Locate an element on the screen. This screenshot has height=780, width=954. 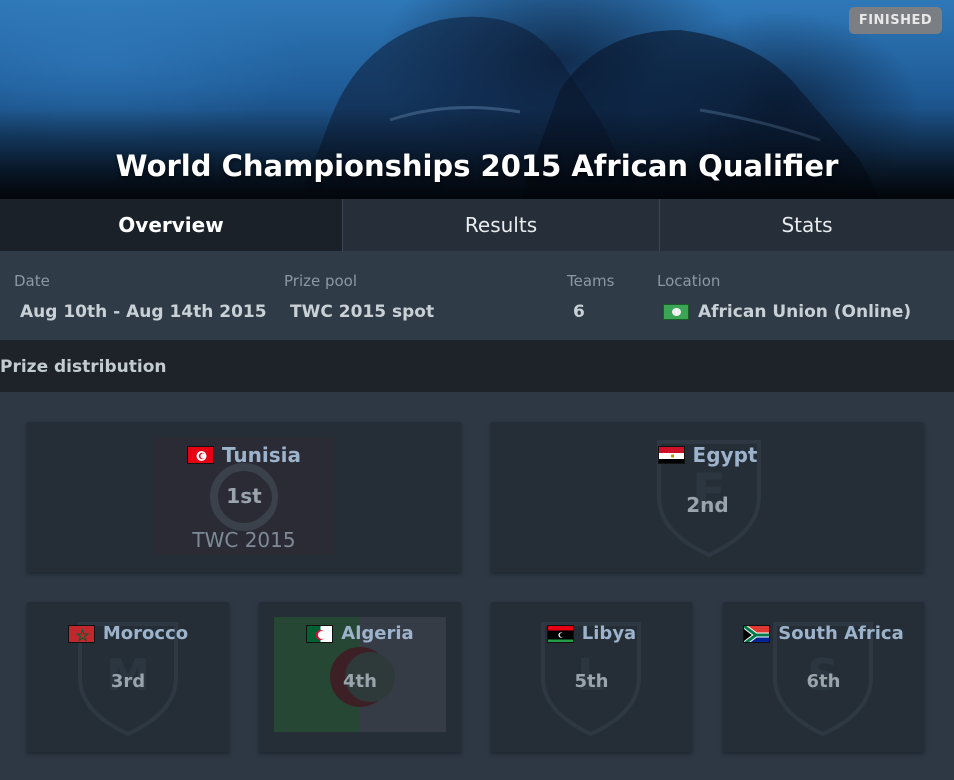
prize-pool-value: TWC 2015 spot is located at coordinates (362, 312).